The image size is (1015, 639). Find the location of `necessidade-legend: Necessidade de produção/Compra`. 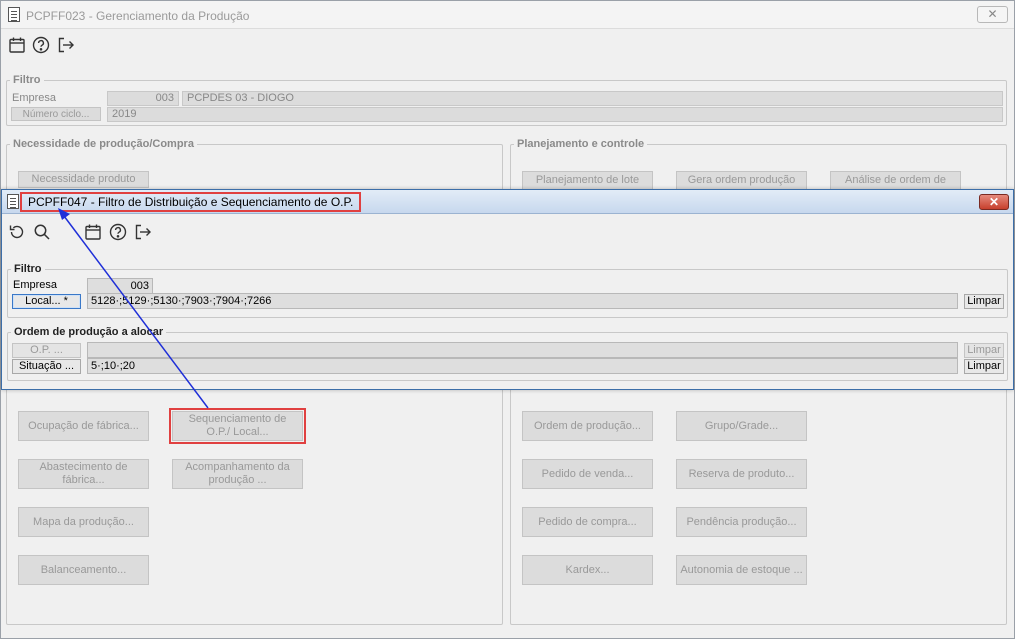

necessidade-legend: Necessidade de produção/Compra is located at coordinates (103, 144).